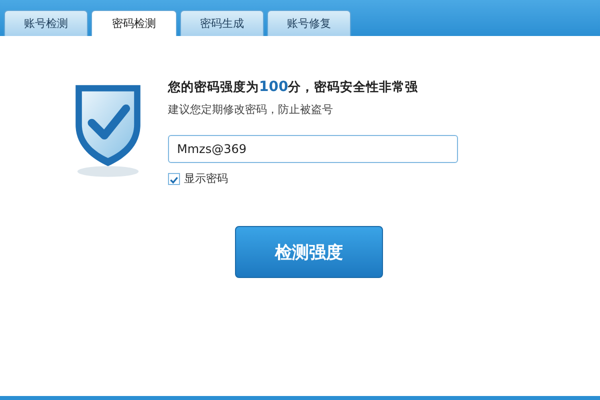 This screenshot has height=400, width=600. I want to click on tab: 账号修复, so click(309, 23).